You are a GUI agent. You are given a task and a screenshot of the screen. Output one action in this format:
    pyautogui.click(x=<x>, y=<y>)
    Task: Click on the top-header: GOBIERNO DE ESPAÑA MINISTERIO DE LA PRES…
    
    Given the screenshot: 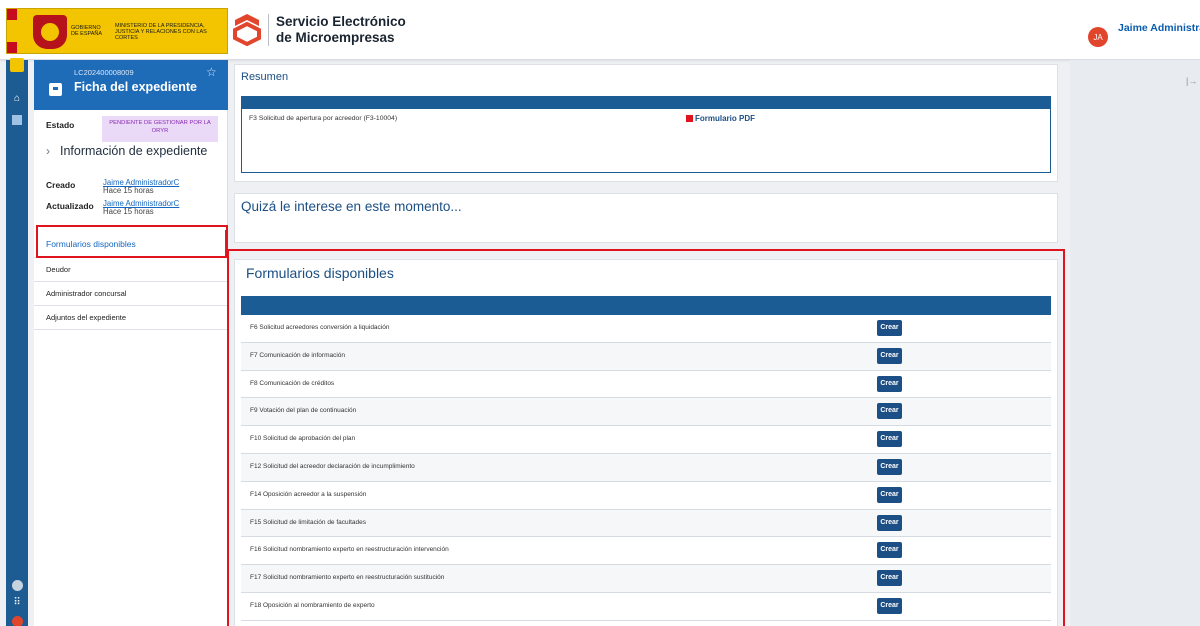 What is the action you would take?
    pyautogui.click(x=600, y=30)
    